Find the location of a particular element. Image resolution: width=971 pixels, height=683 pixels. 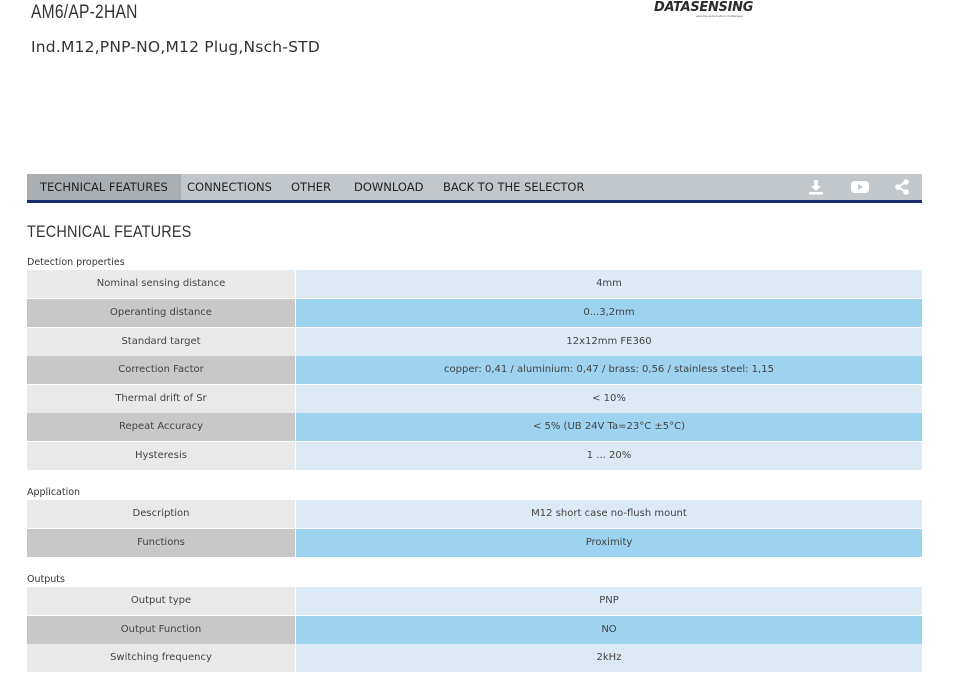

row-value: 2kHz is located at coordinates (609, 658).